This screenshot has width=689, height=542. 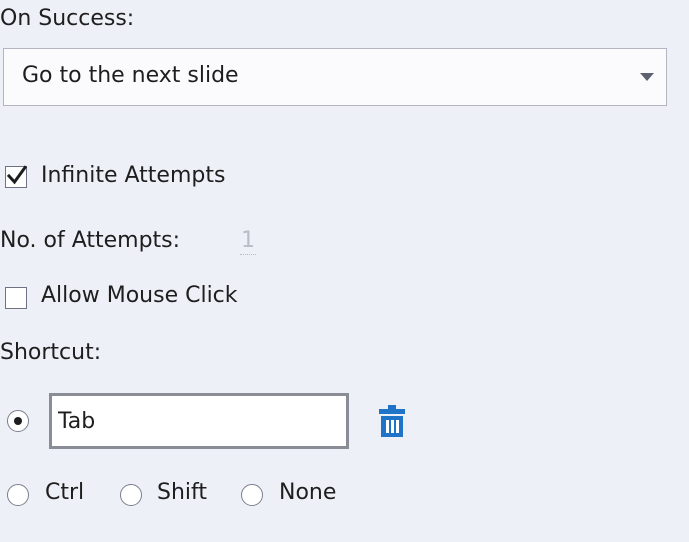 What do you see at coordinates (647, 77) in the screenshot?
I see `chevron-down-icon` at bounding box center [647, 77].